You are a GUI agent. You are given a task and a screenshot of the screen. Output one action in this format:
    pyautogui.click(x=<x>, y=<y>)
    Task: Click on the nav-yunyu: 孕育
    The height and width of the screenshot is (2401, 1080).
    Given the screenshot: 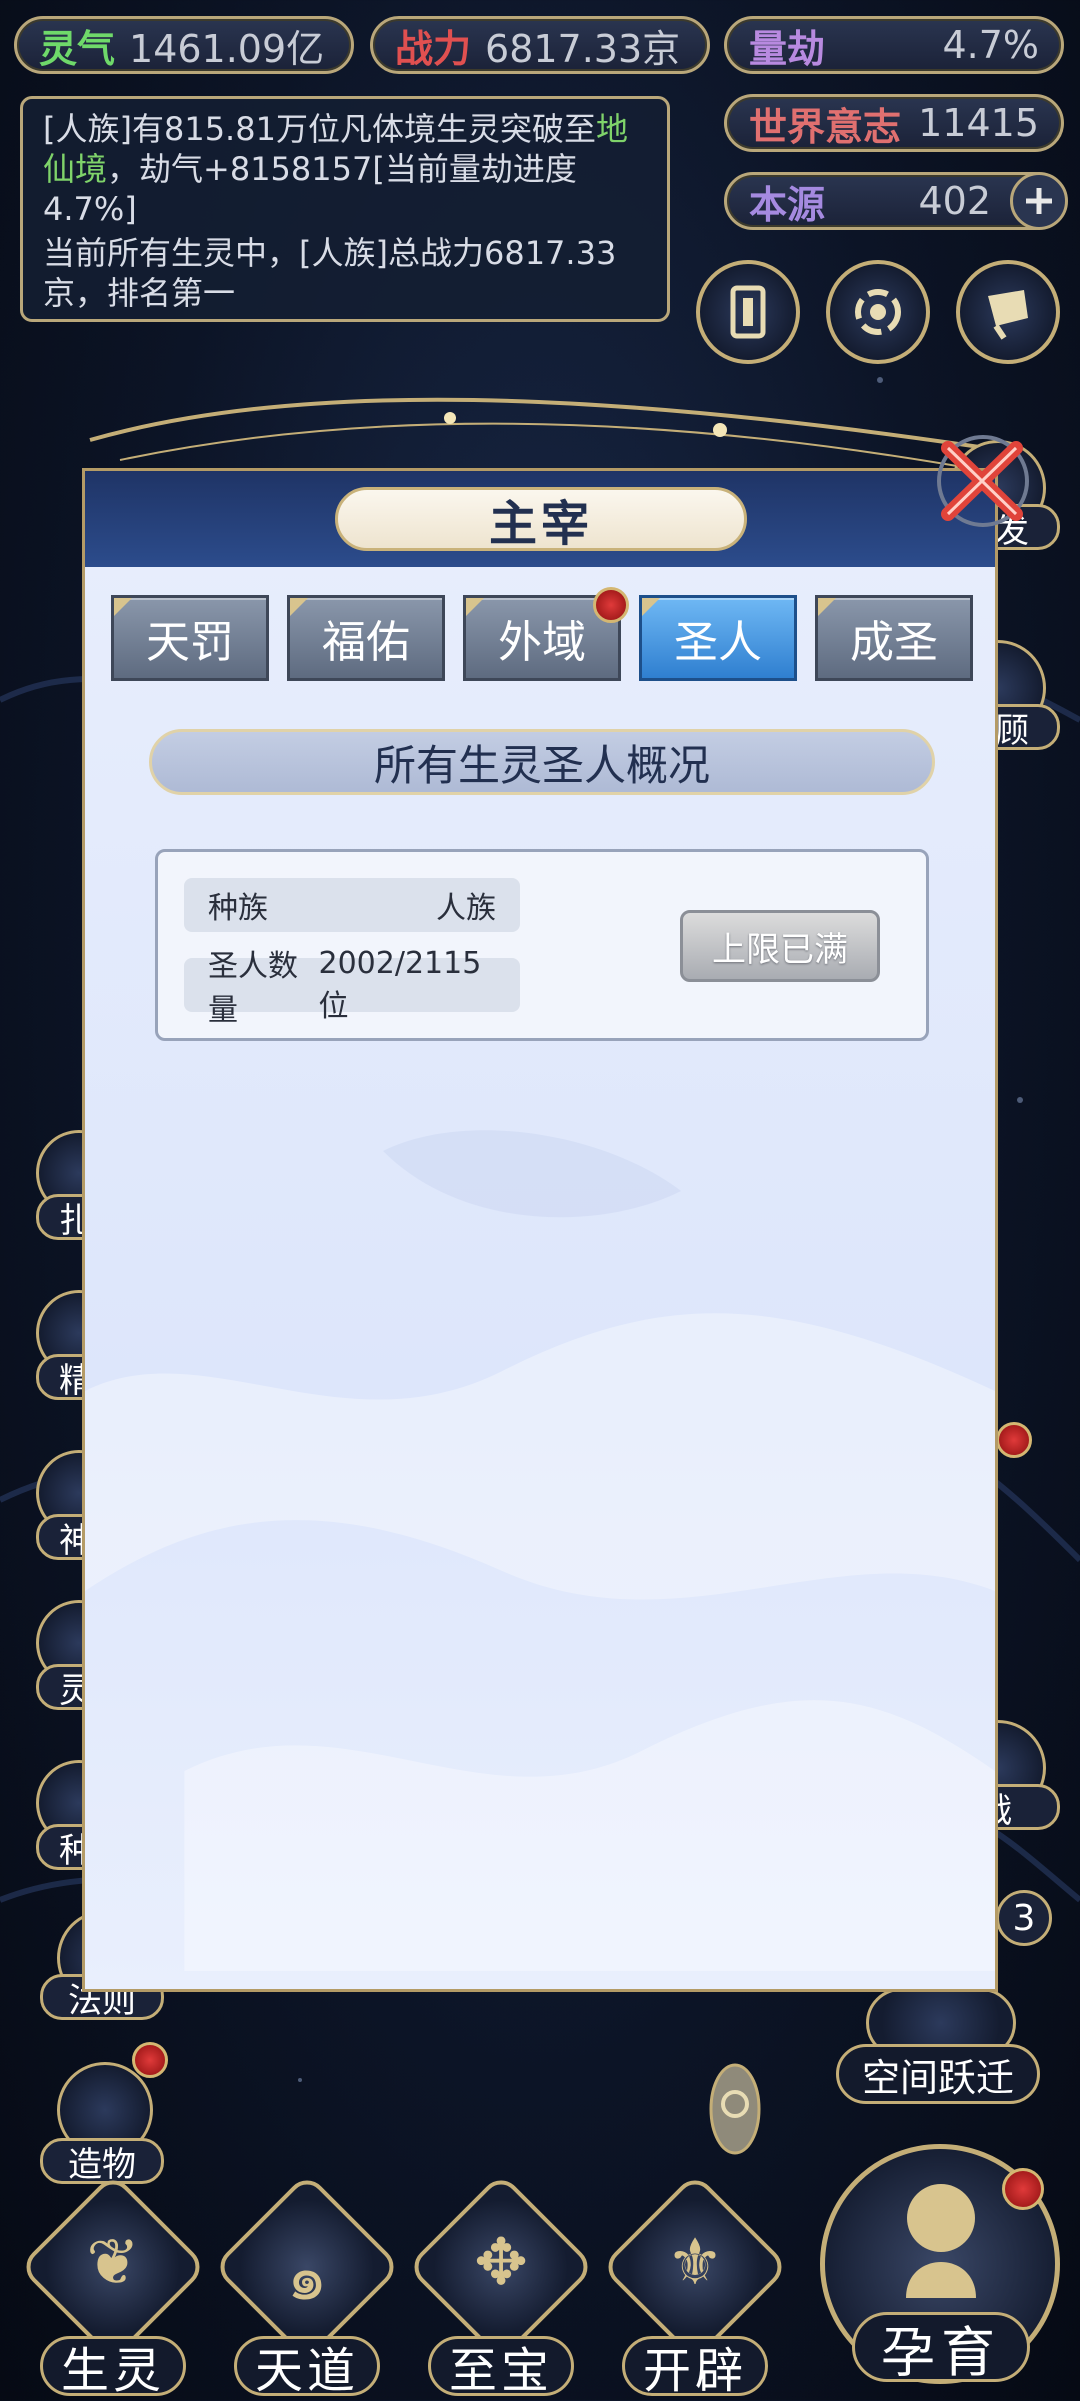 What is the action you would take?
    pyautogui.click(x=941, y=2265)
    